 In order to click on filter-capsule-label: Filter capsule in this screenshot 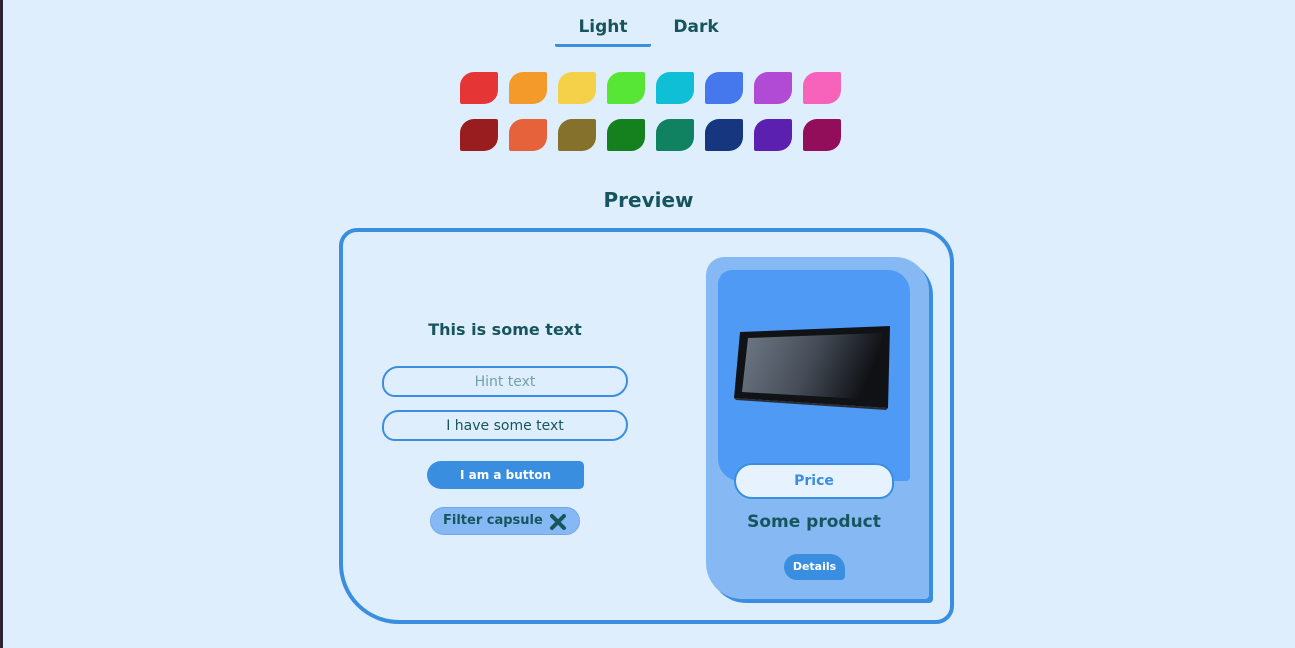, I will do `click(493, 520)`.